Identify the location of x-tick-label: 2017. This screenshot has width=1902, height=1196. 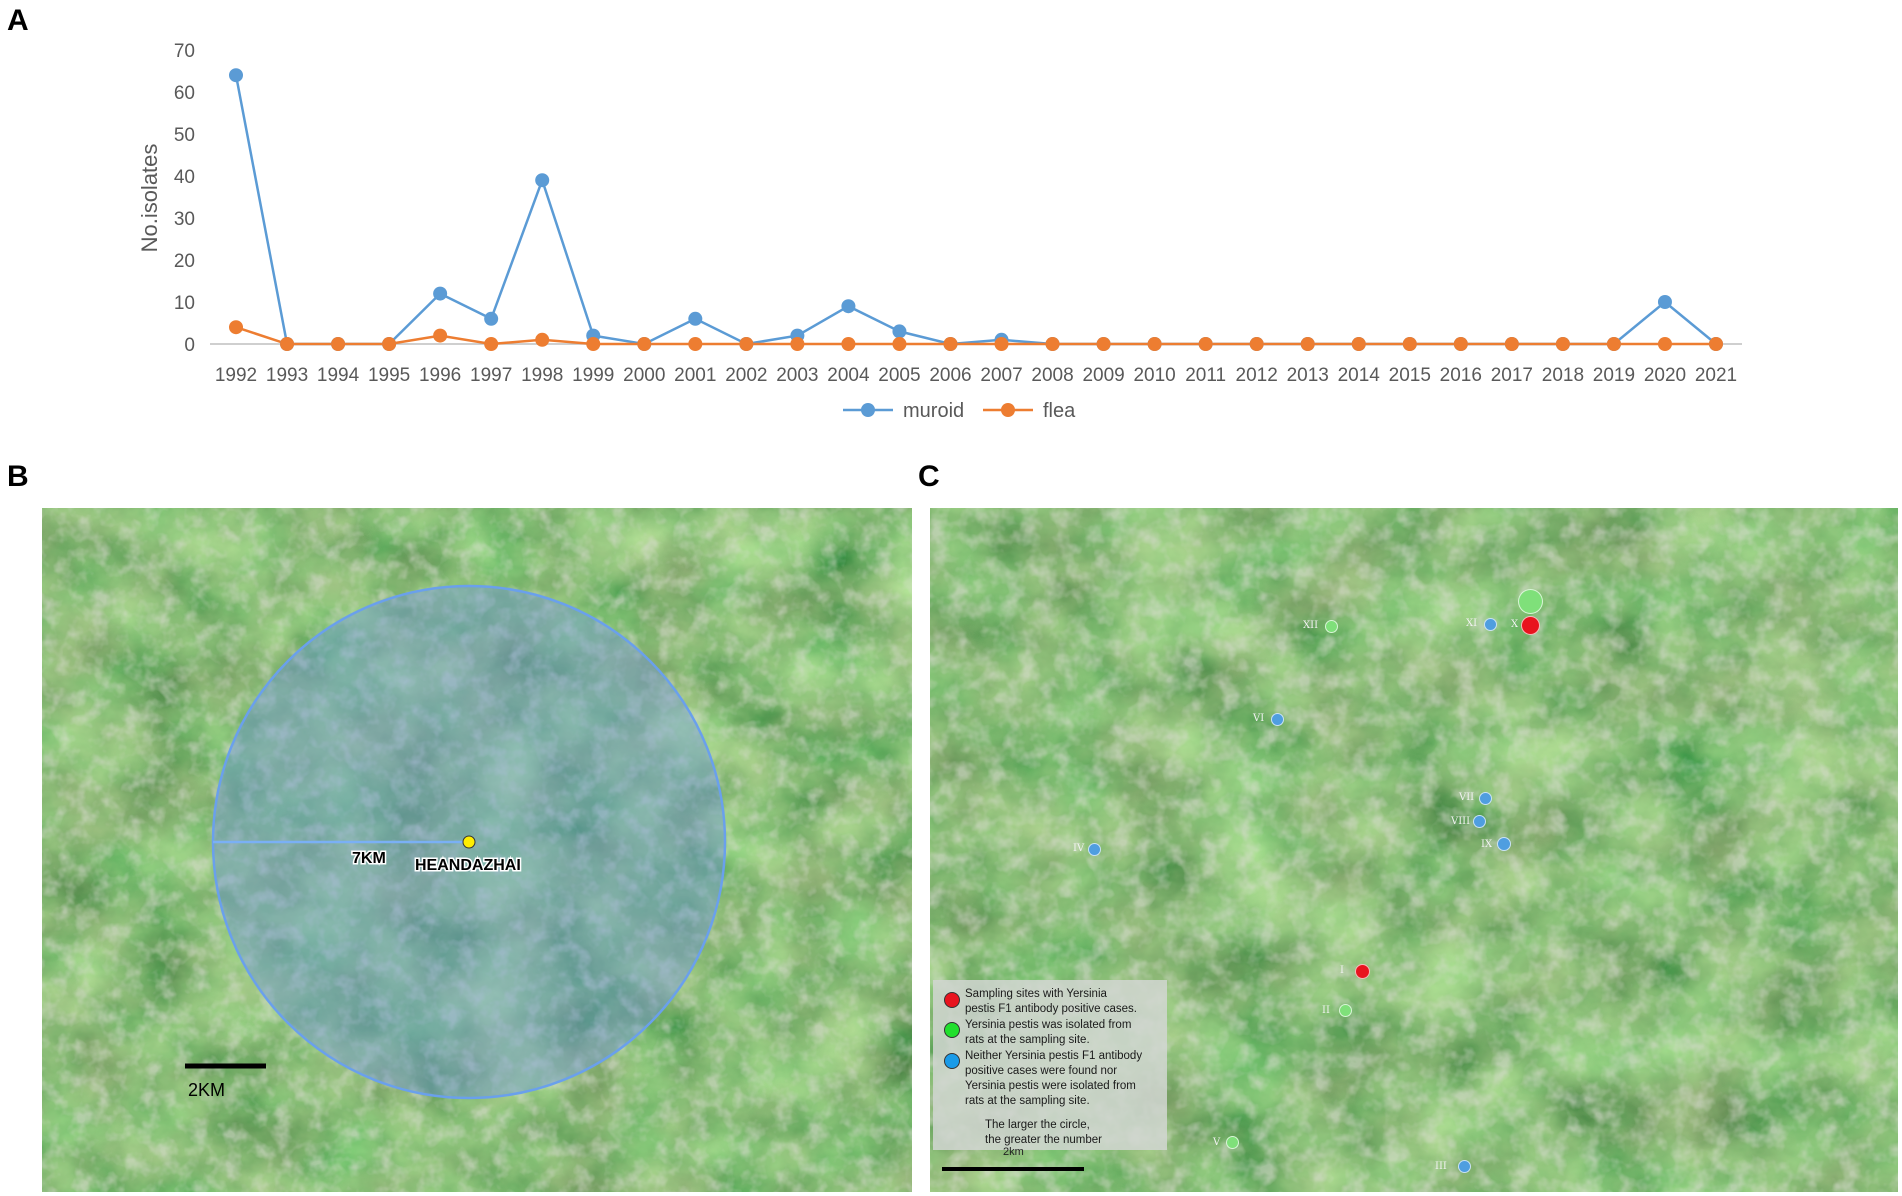
(1512, 375).